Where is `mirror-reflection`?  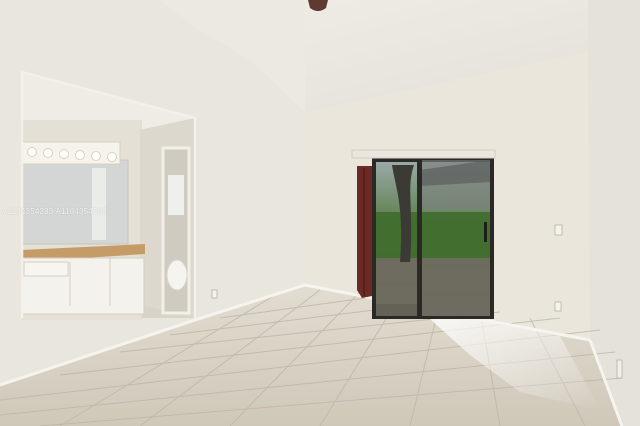
mirror-reflection is located at coordinates (99, 204).